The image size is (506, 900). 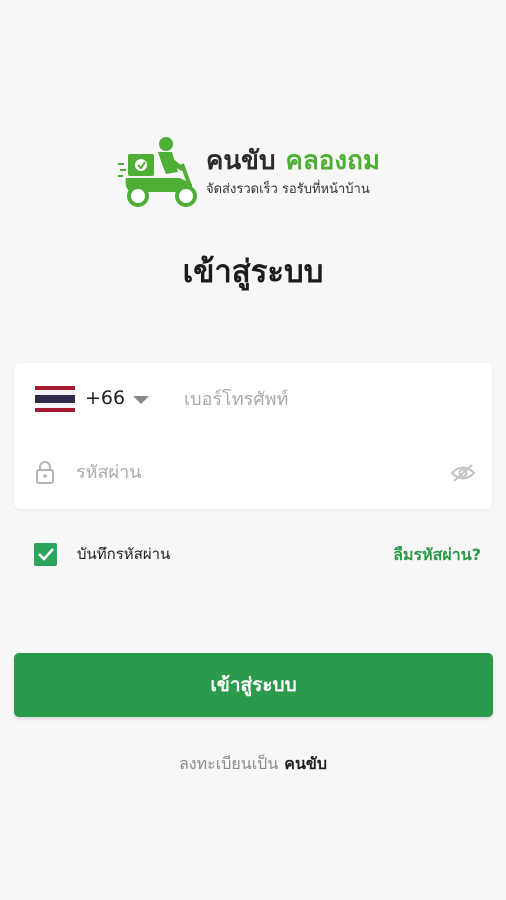 What do you see at coordinates (55, 399) in the screenshot?
I see `thailand-flag-icon` at bounding box center [55, 399].